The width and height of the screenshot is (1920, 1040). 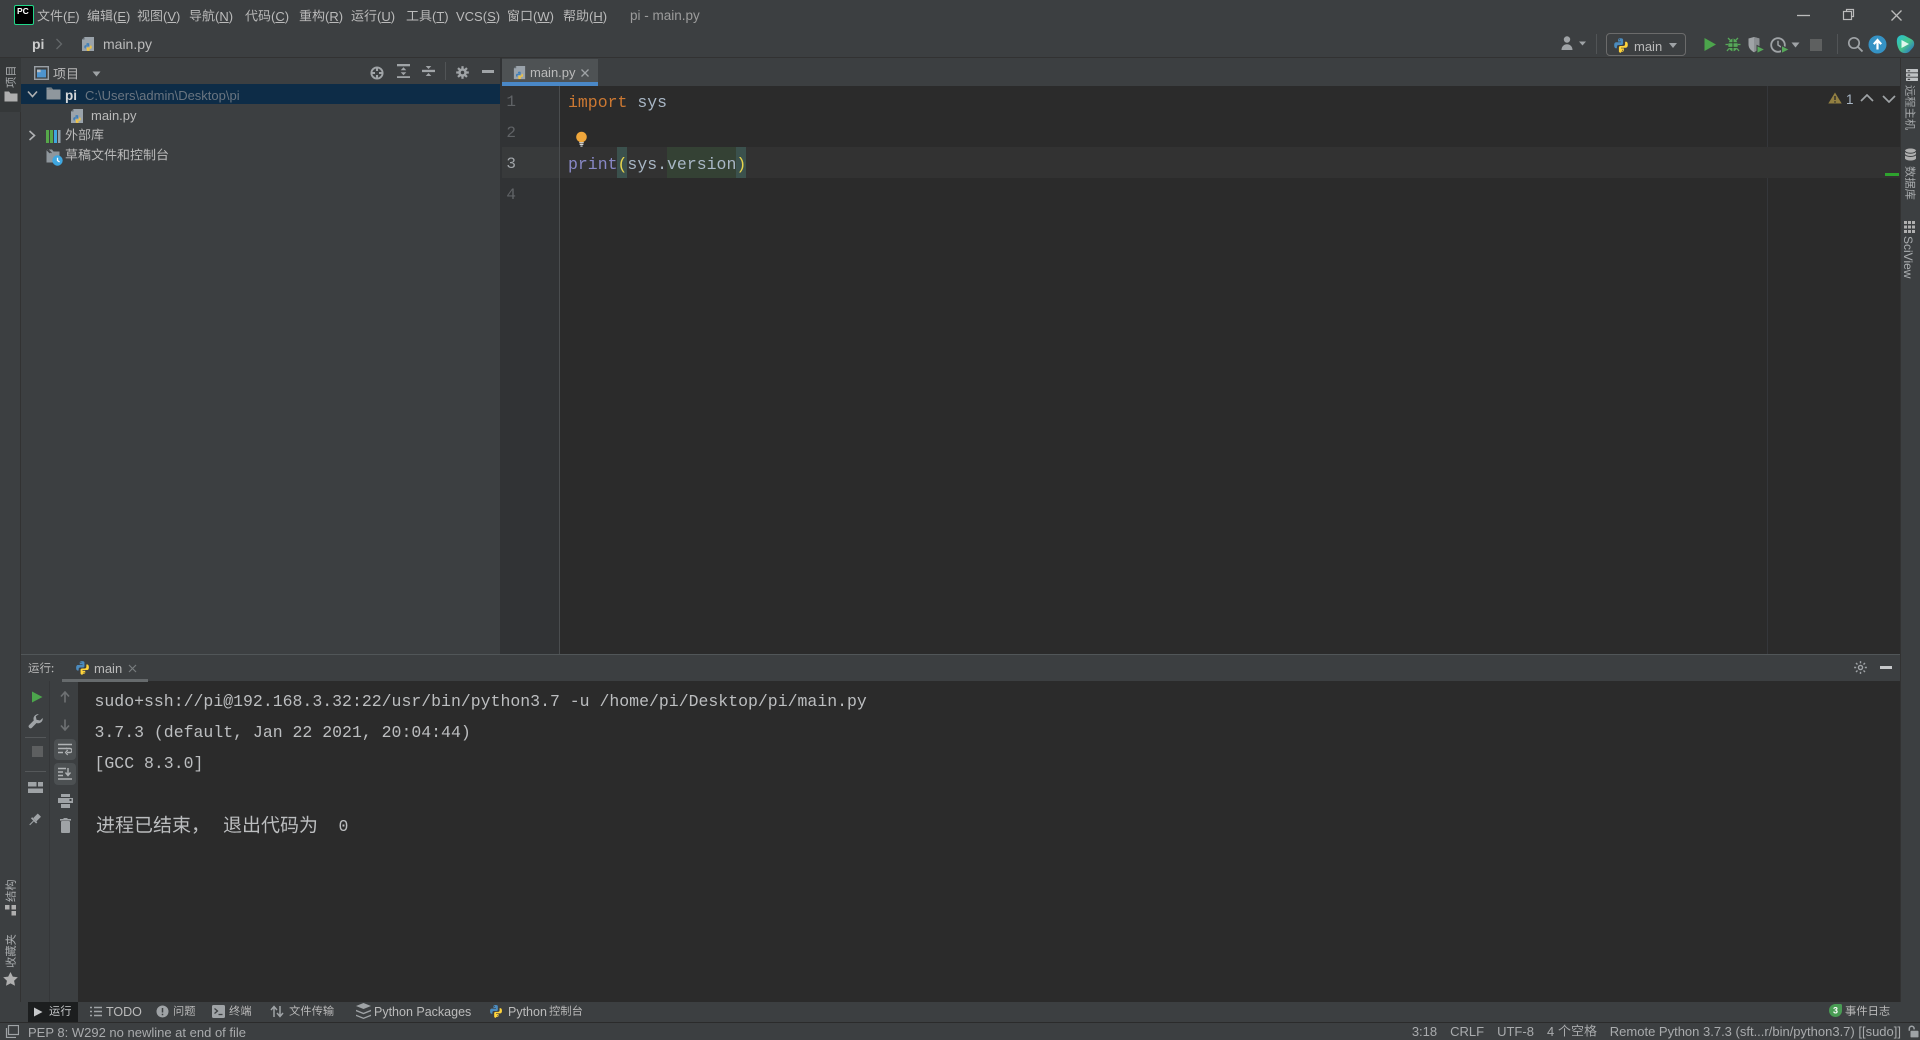 I want to click on svg-text: 3, so click(x=1835, y=1011).